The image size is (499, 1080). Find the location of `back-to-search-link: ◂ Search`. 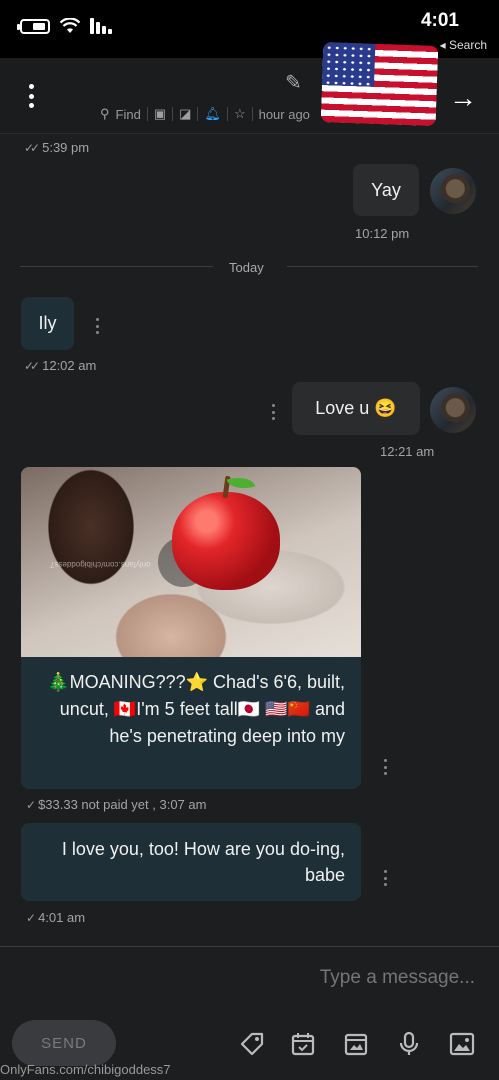

back-to-search-link: ◂ Search is located at coordinates (463, 45).